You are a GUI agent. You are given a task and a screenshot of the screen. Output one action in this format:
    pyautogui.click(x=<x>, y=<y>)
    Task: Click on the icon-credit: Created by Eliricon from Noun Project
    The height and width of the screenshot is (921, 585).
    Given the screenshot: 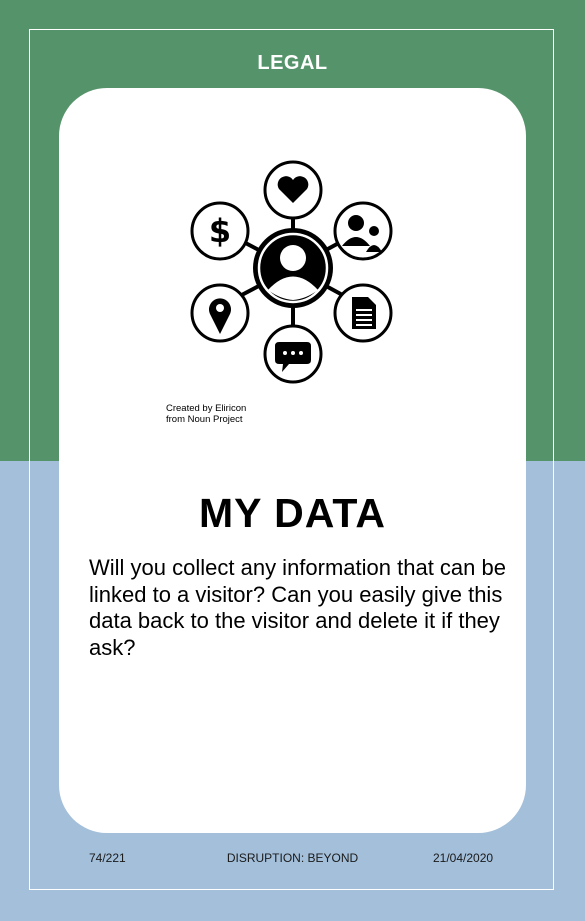 What is the action you would take?
    pyautogui.click(x=206, y=414)
    